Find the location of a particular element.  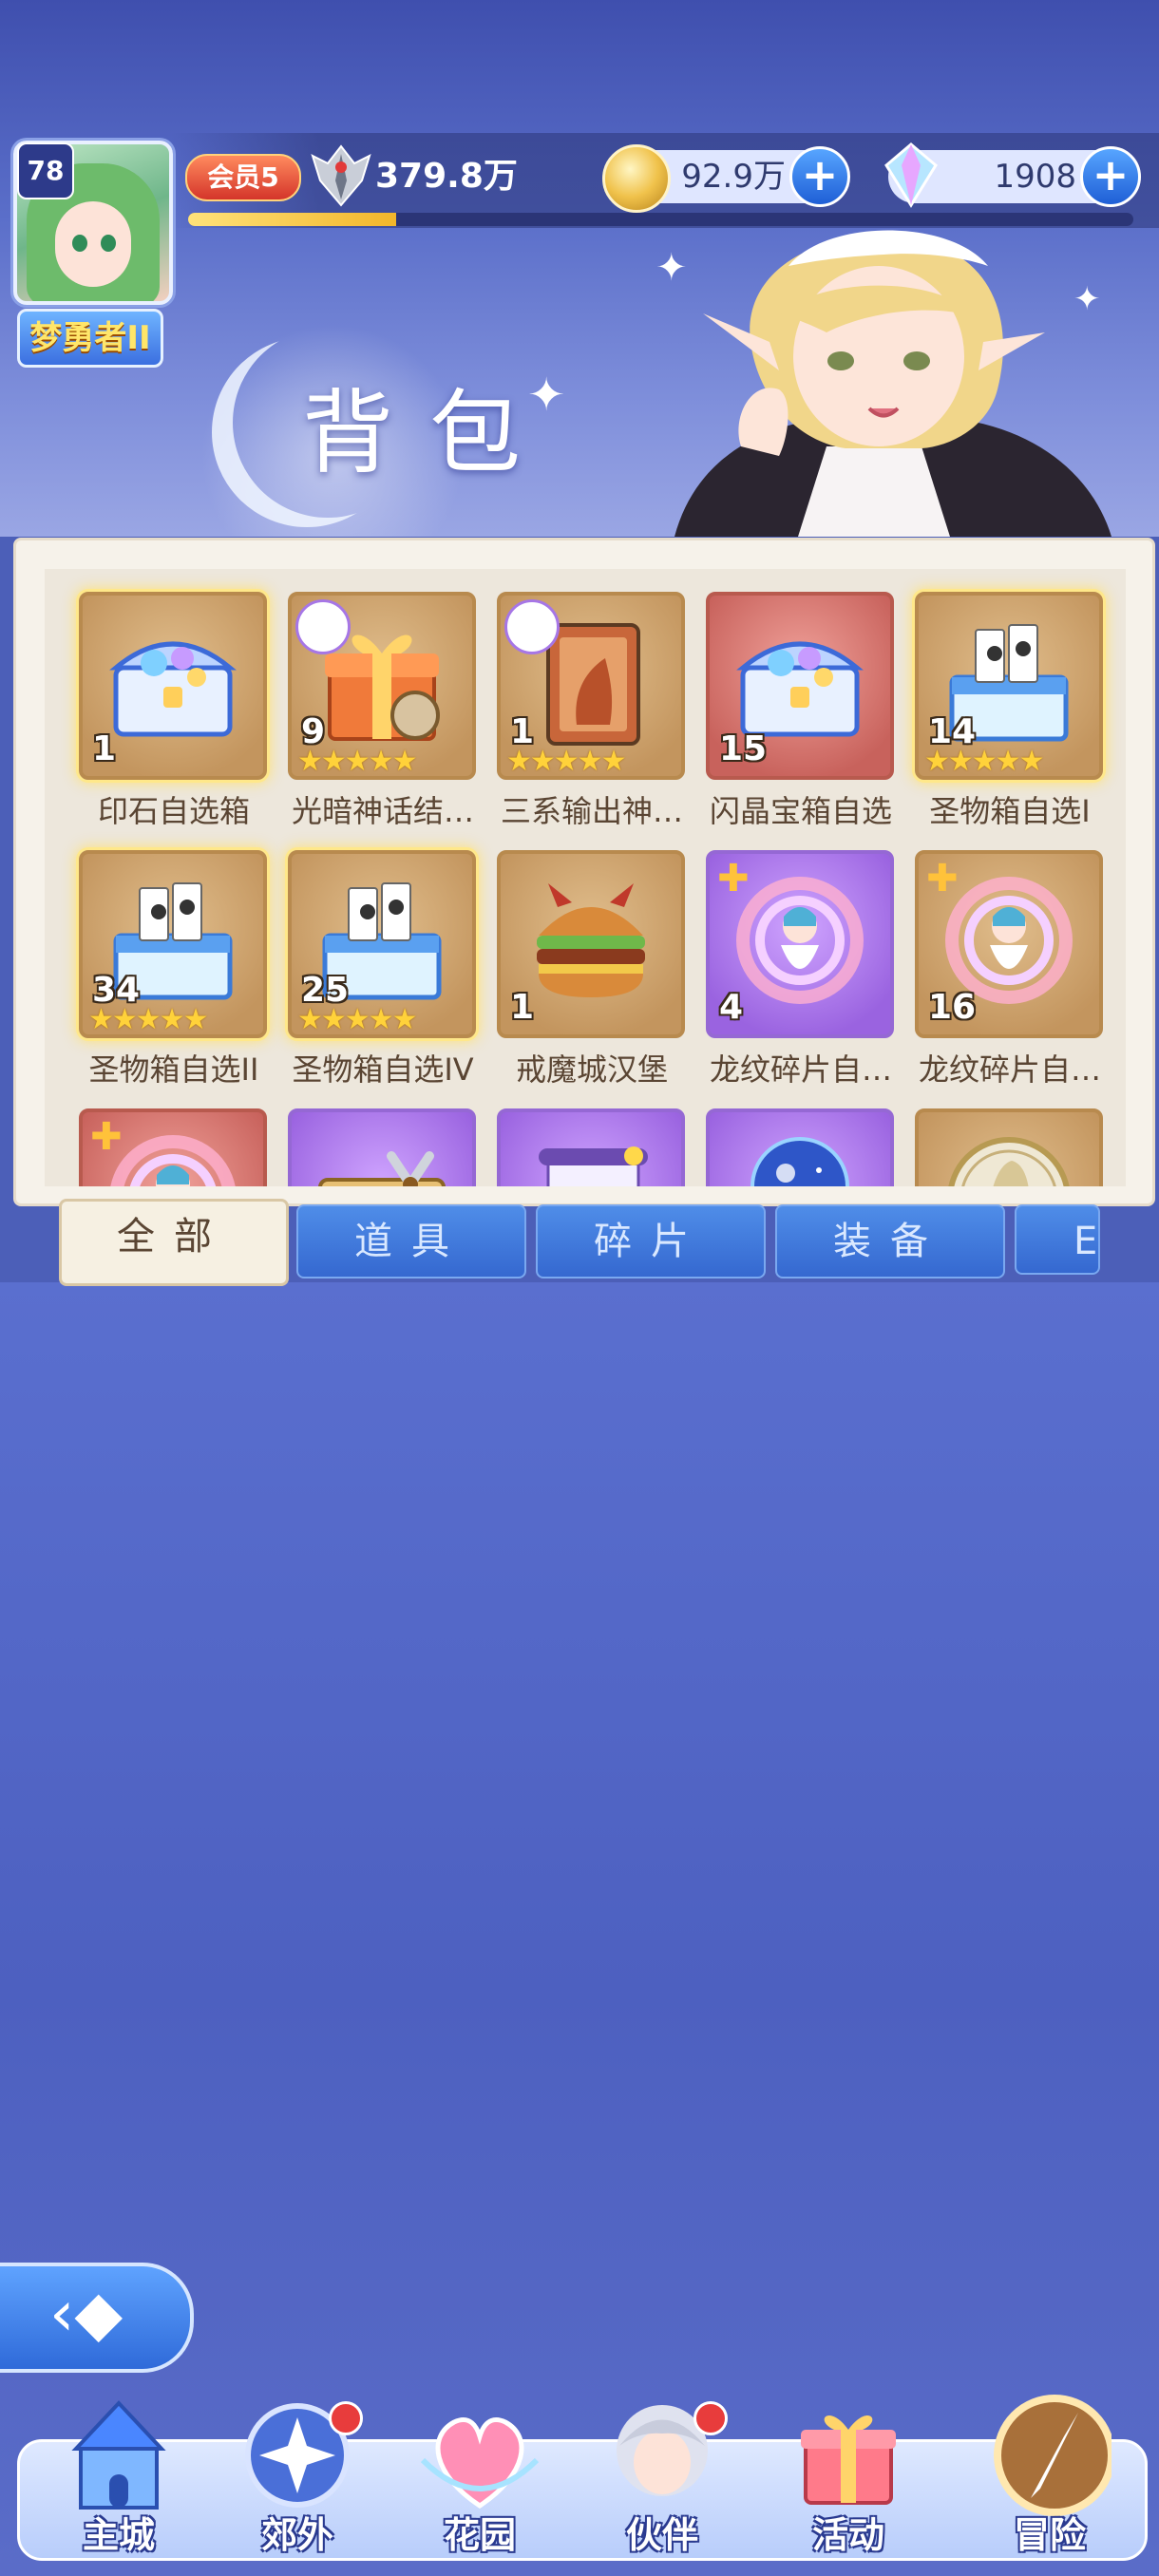

gem-icon is located at coordinates (911, 175).